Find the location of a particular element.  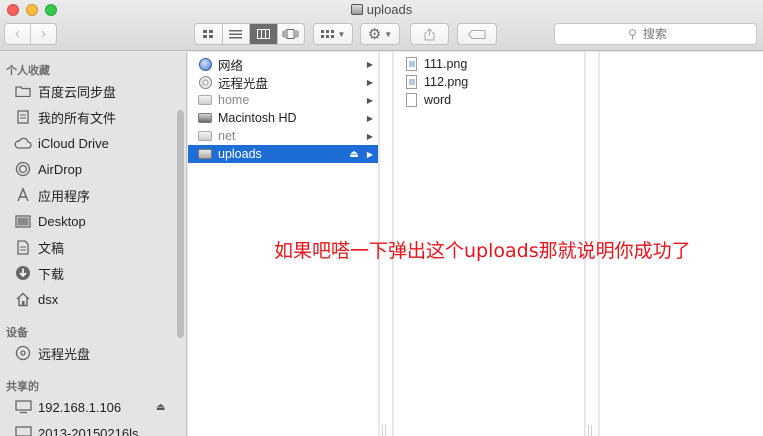

sidebar-item-applications: 应用程序 is located at coordinates (52, 195).